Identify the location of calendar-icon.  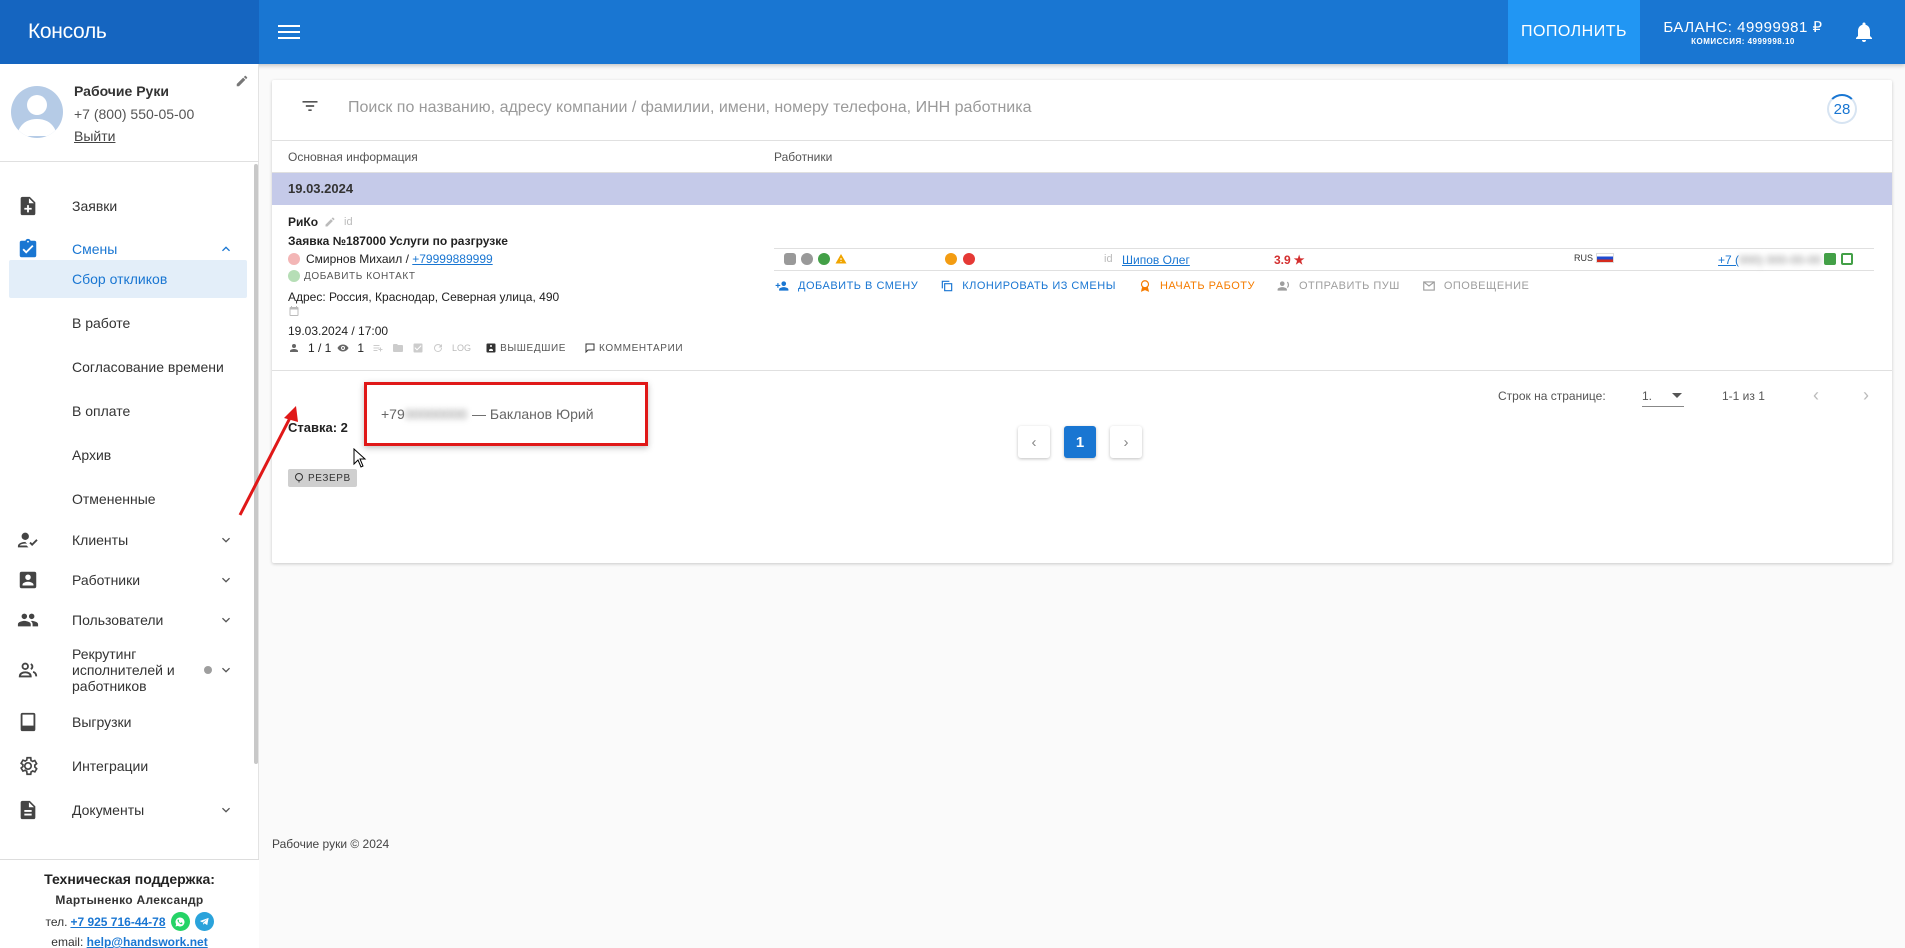
(294, 311).